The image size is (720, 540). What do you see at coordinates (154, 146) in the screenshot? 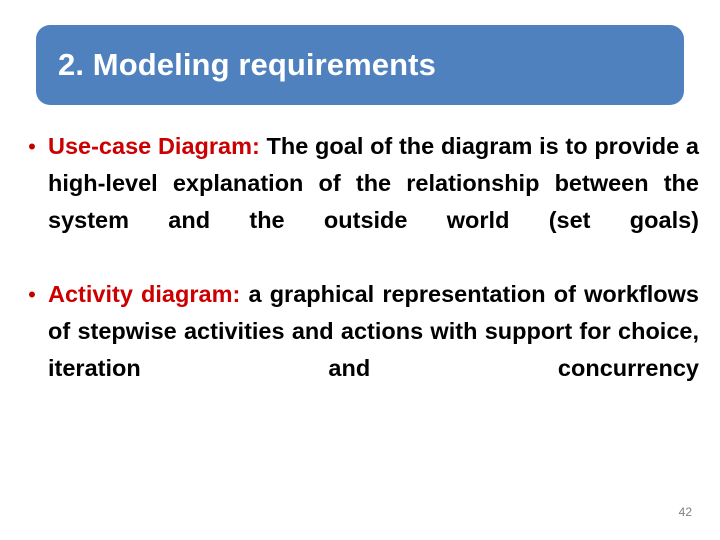
I see `bullet-lead-label: Use-case Diagram:` at bounding box center [154, 146].